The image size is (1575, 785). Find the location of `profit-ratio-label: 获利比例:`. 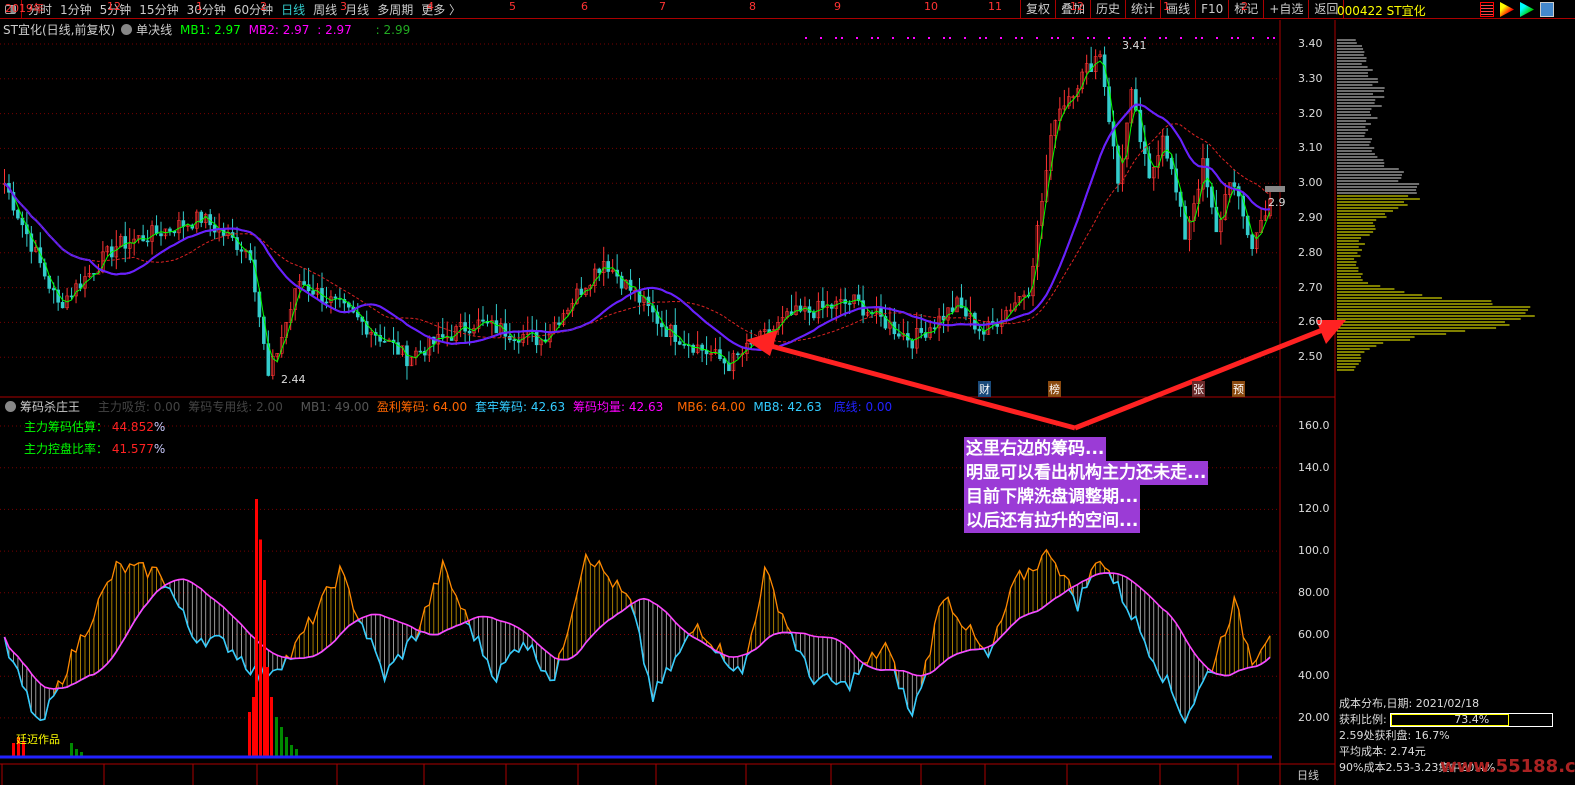

profit-ratio-label: 获利比例: is located at coordinates (1363, 719).